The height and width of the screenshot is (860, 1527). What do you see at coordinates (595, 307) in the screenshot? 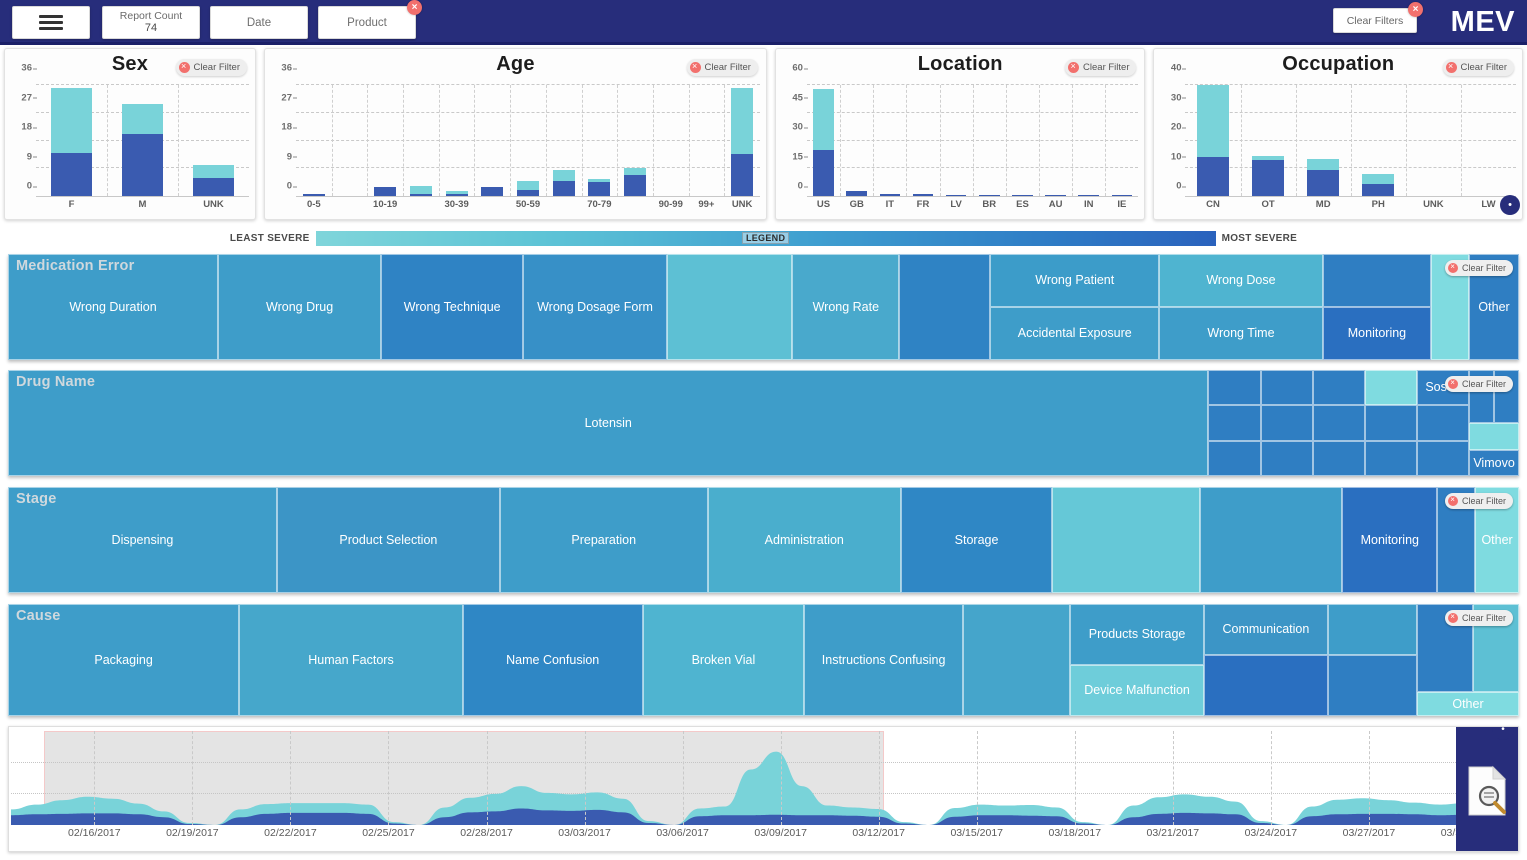
I see `treemap-cell-wrong-dosage-form: Wrong Dosage Form` at bounding box center [595, 307].